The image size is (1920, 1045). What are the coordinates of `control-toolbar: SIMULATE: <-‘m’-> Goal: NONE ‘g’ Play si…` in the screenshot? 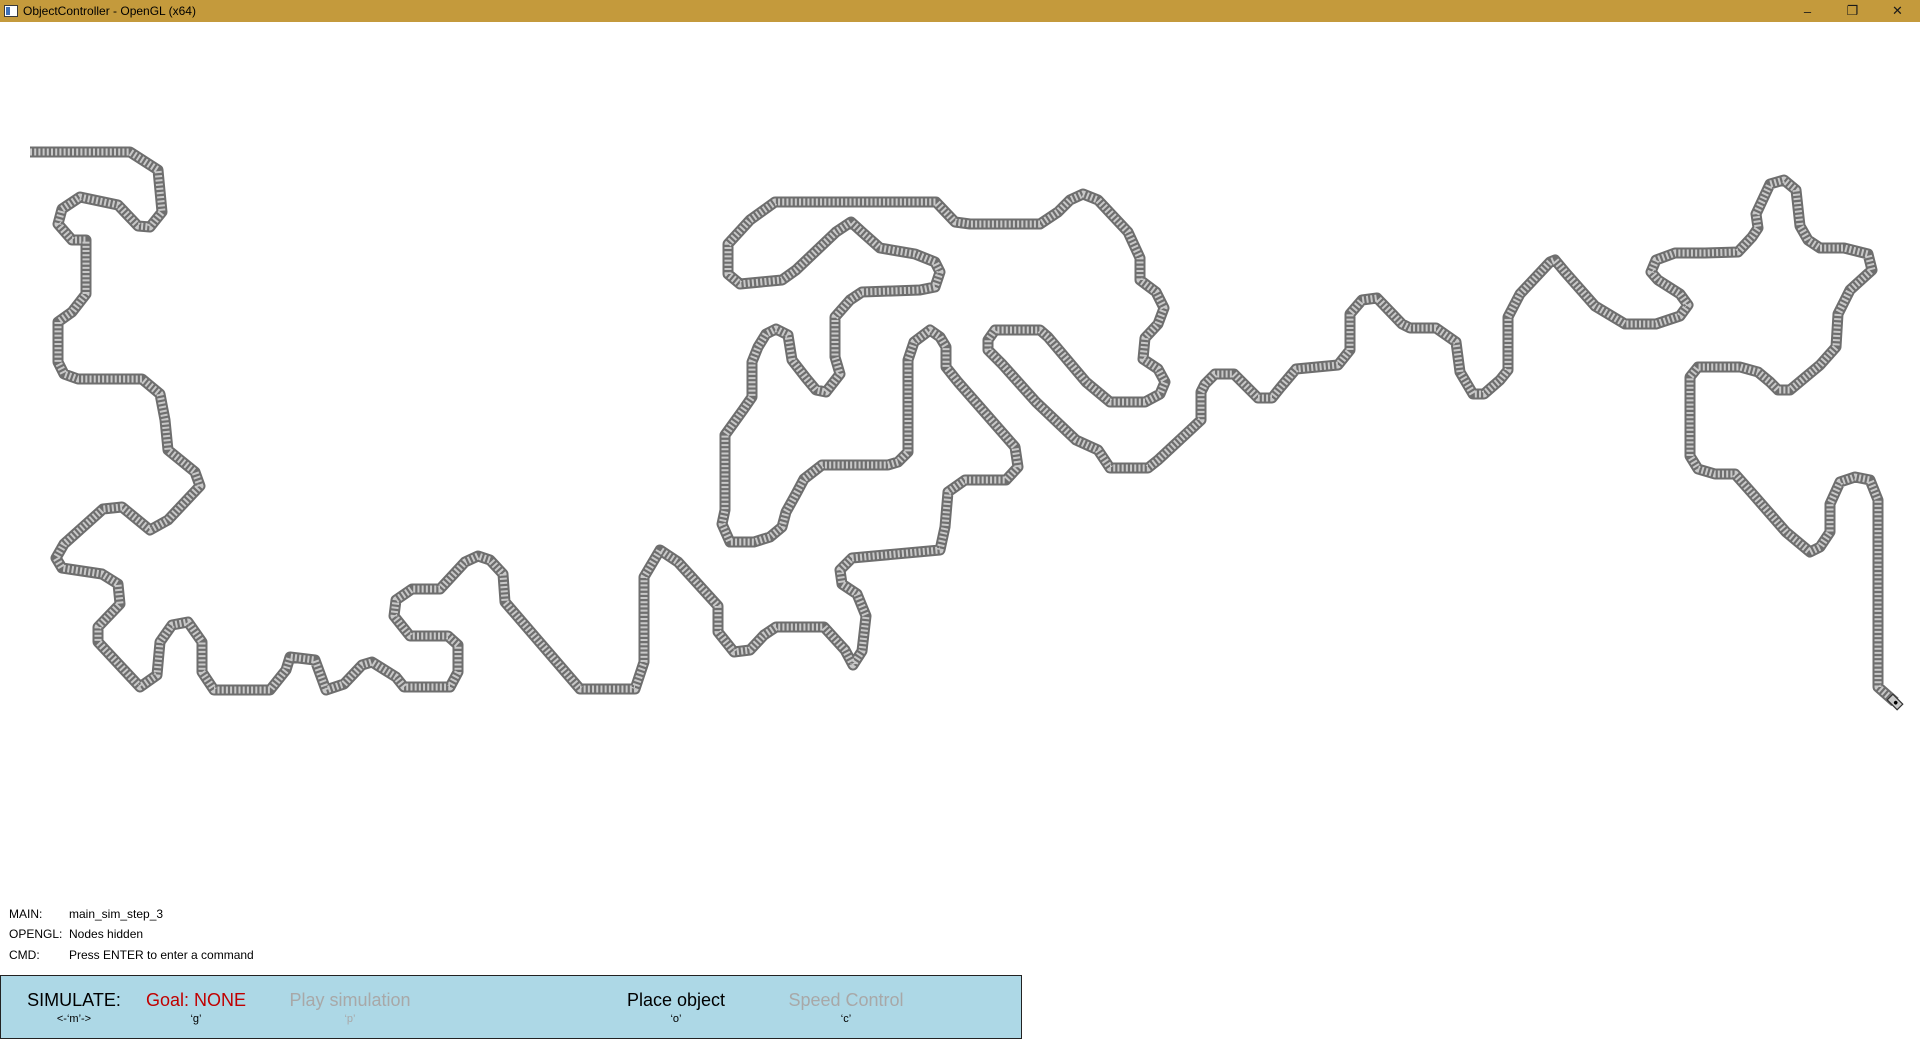 It's located at (511, 1007).